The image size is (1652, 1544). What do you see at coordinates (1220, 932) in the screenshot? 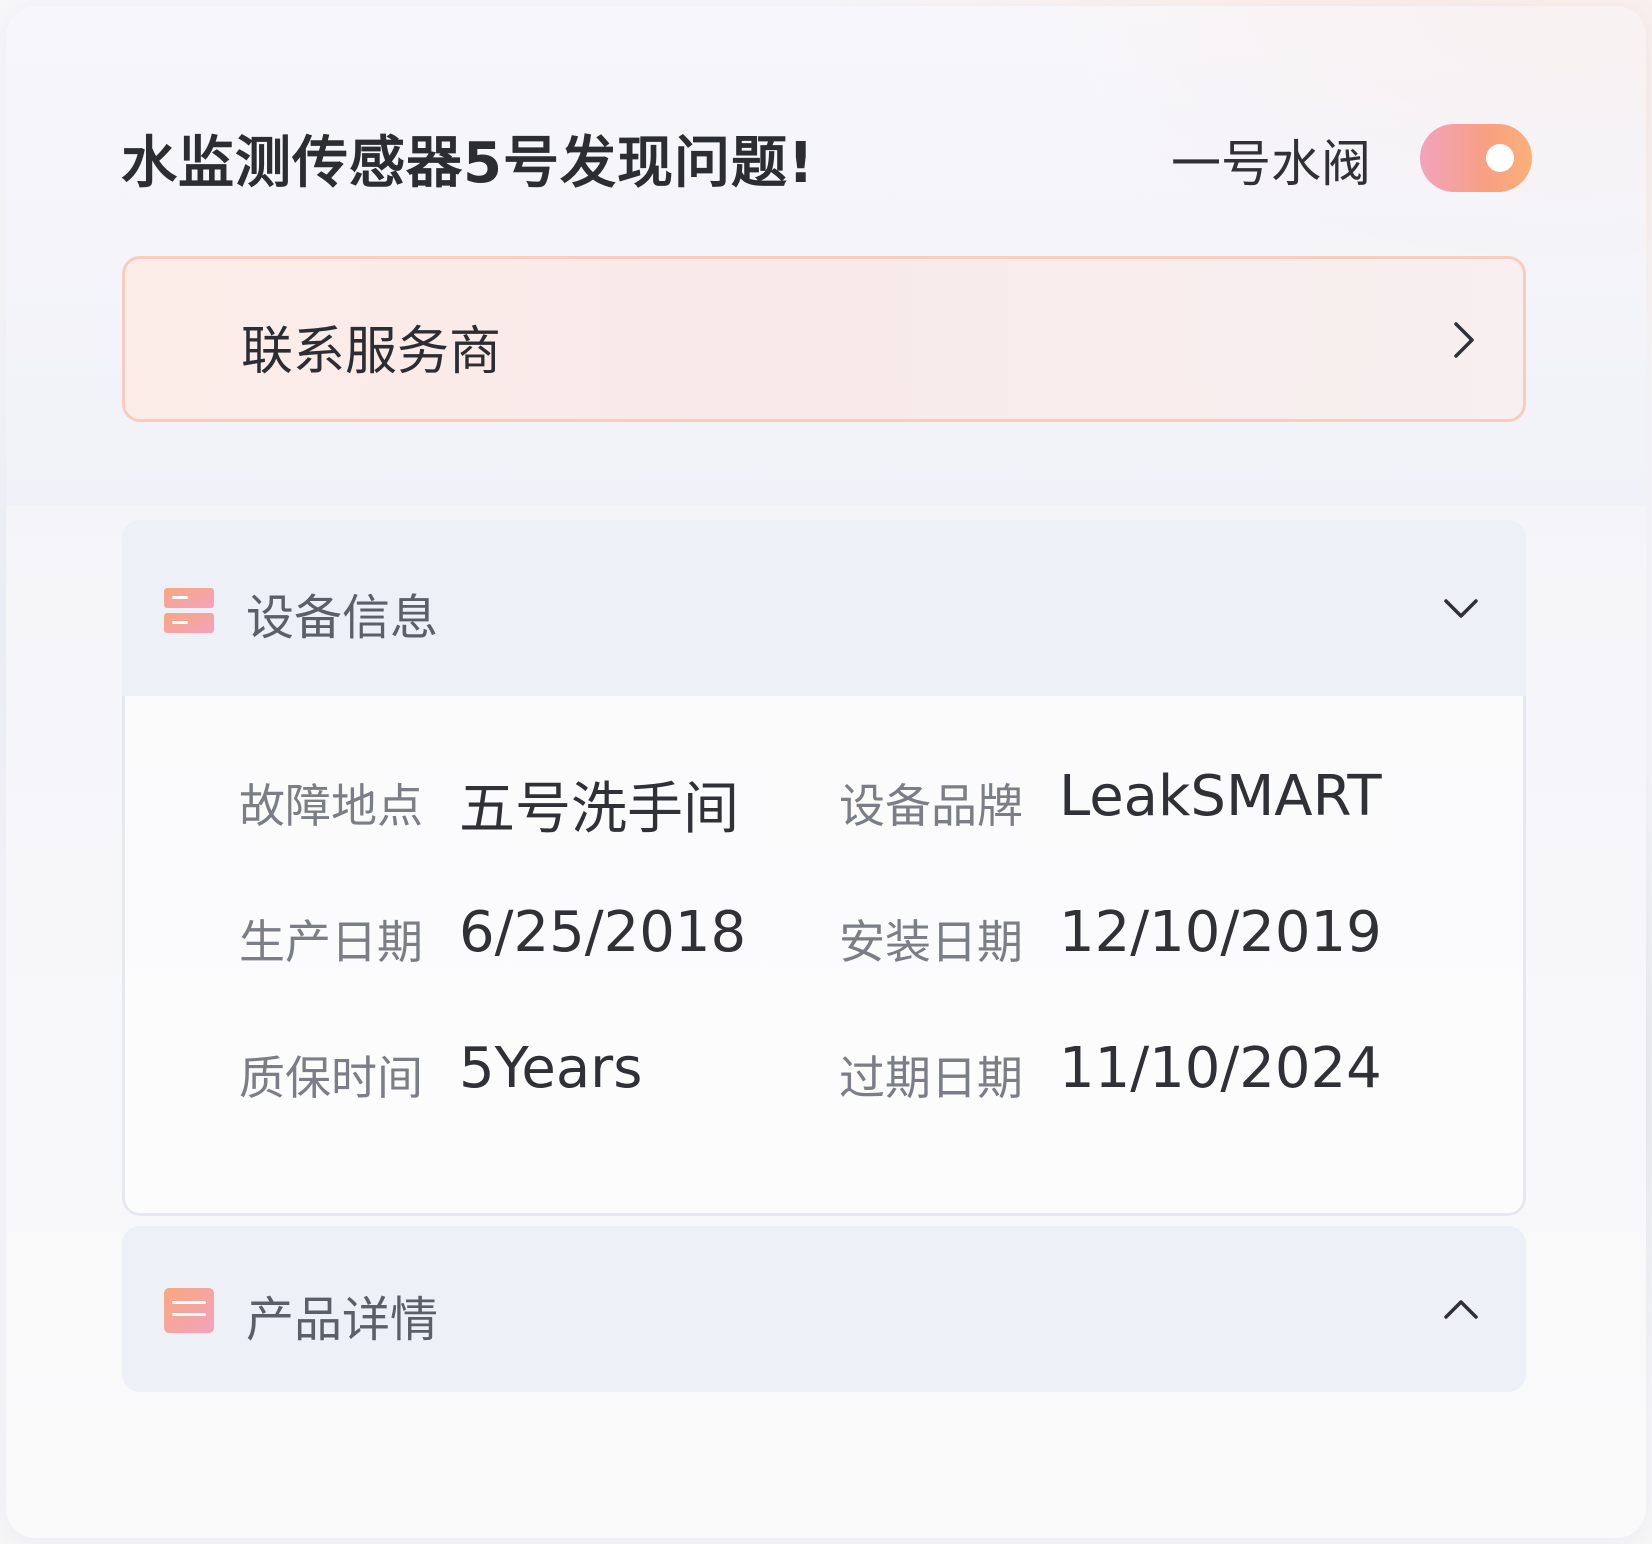
I see `info-value-install-date: 12/10/2019` at bounding box center [1220, 932].